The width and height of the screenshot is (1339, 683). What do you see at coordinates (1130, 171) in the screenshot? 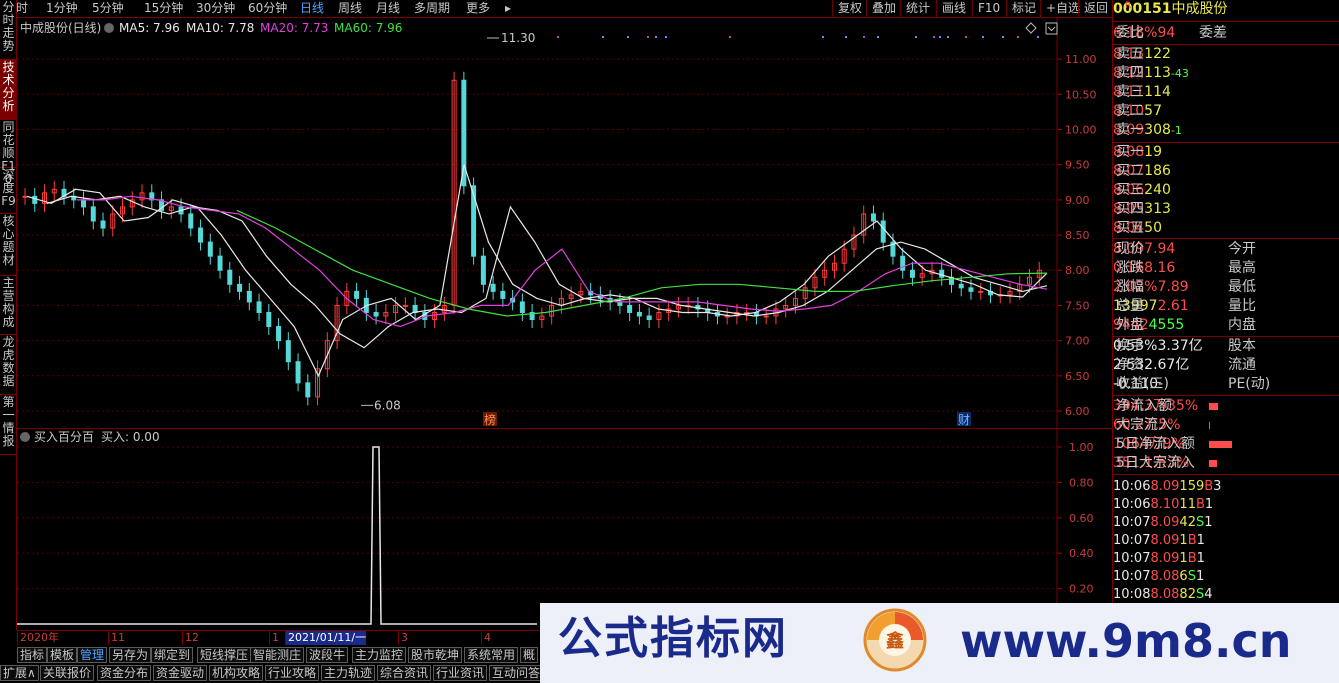
I see `bid-label: 买二` at bounding box center [1130, 171].